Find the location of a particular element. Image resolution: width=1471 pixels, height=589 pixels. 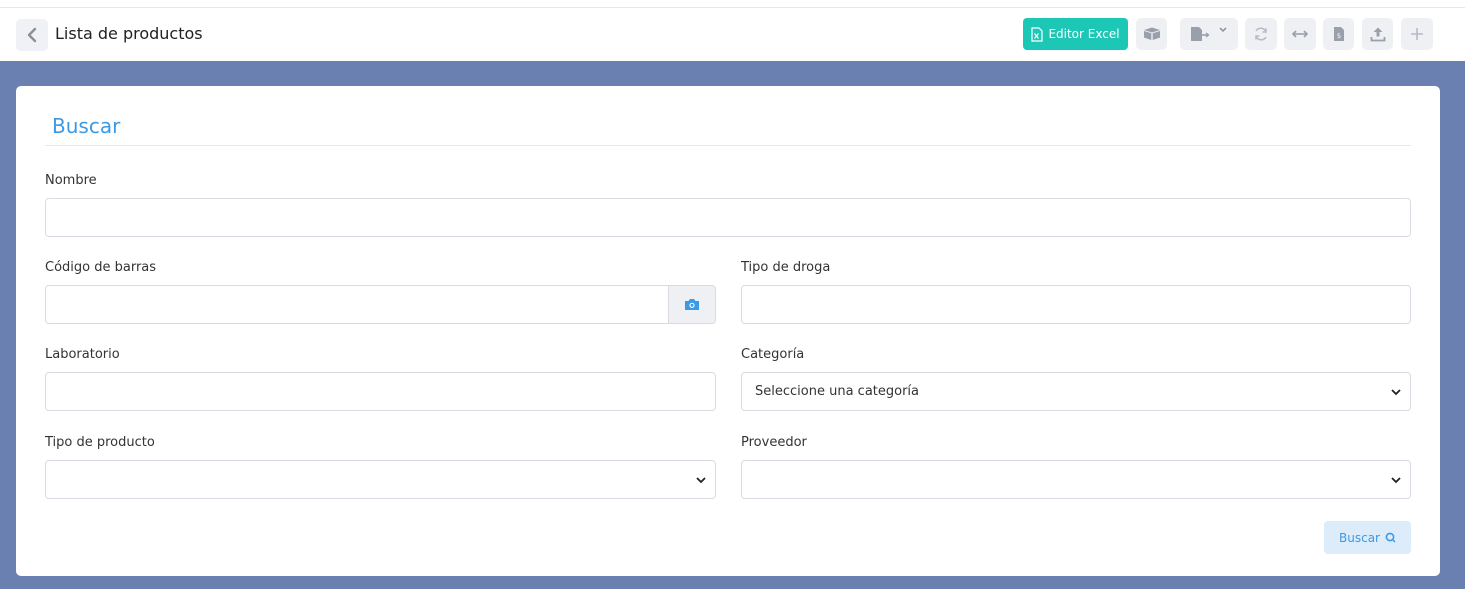

expand-width-button is located at coordinates (1300, 34).